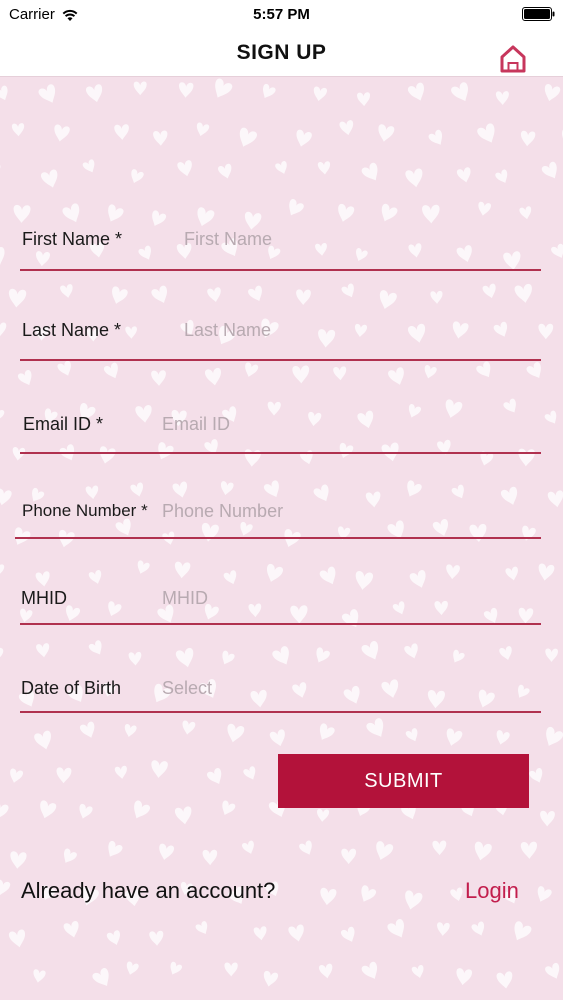 The width and height of the screenshot is (563, 1000). What do you see at coordinates (492, 891) in the screenshot?
I see `login-link: Login` at bounding box center [492, 891].